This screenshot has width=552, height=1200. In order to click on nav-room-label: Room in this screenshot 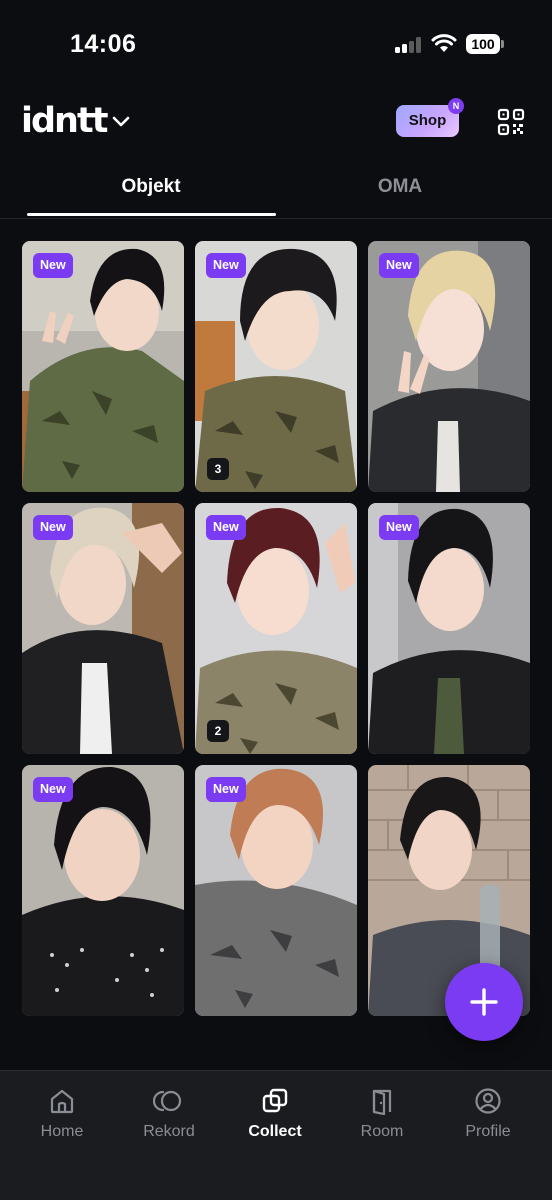, I will do `click(382, 1131)`.